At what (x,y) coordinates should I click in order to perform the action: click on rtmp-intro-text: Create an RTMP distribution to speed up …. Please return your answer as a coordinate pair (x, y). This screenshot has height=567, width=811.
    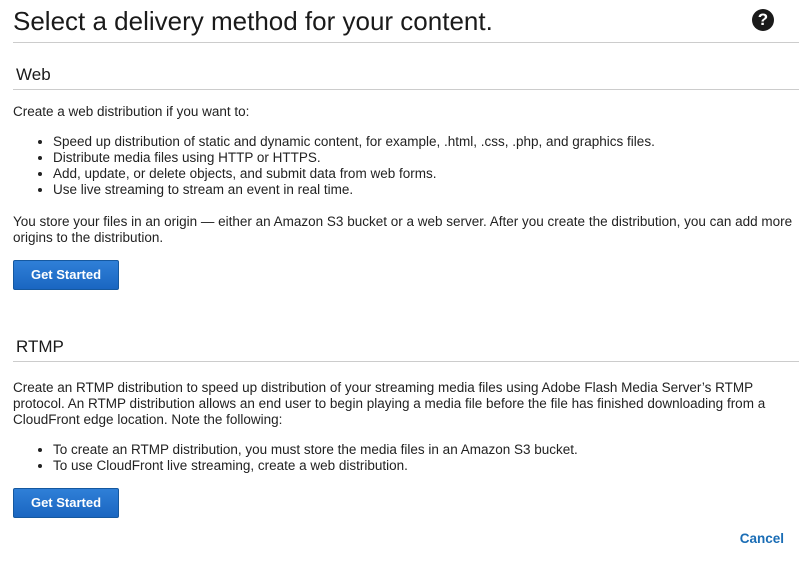
    Looking at the image, I should click on (389, 403).